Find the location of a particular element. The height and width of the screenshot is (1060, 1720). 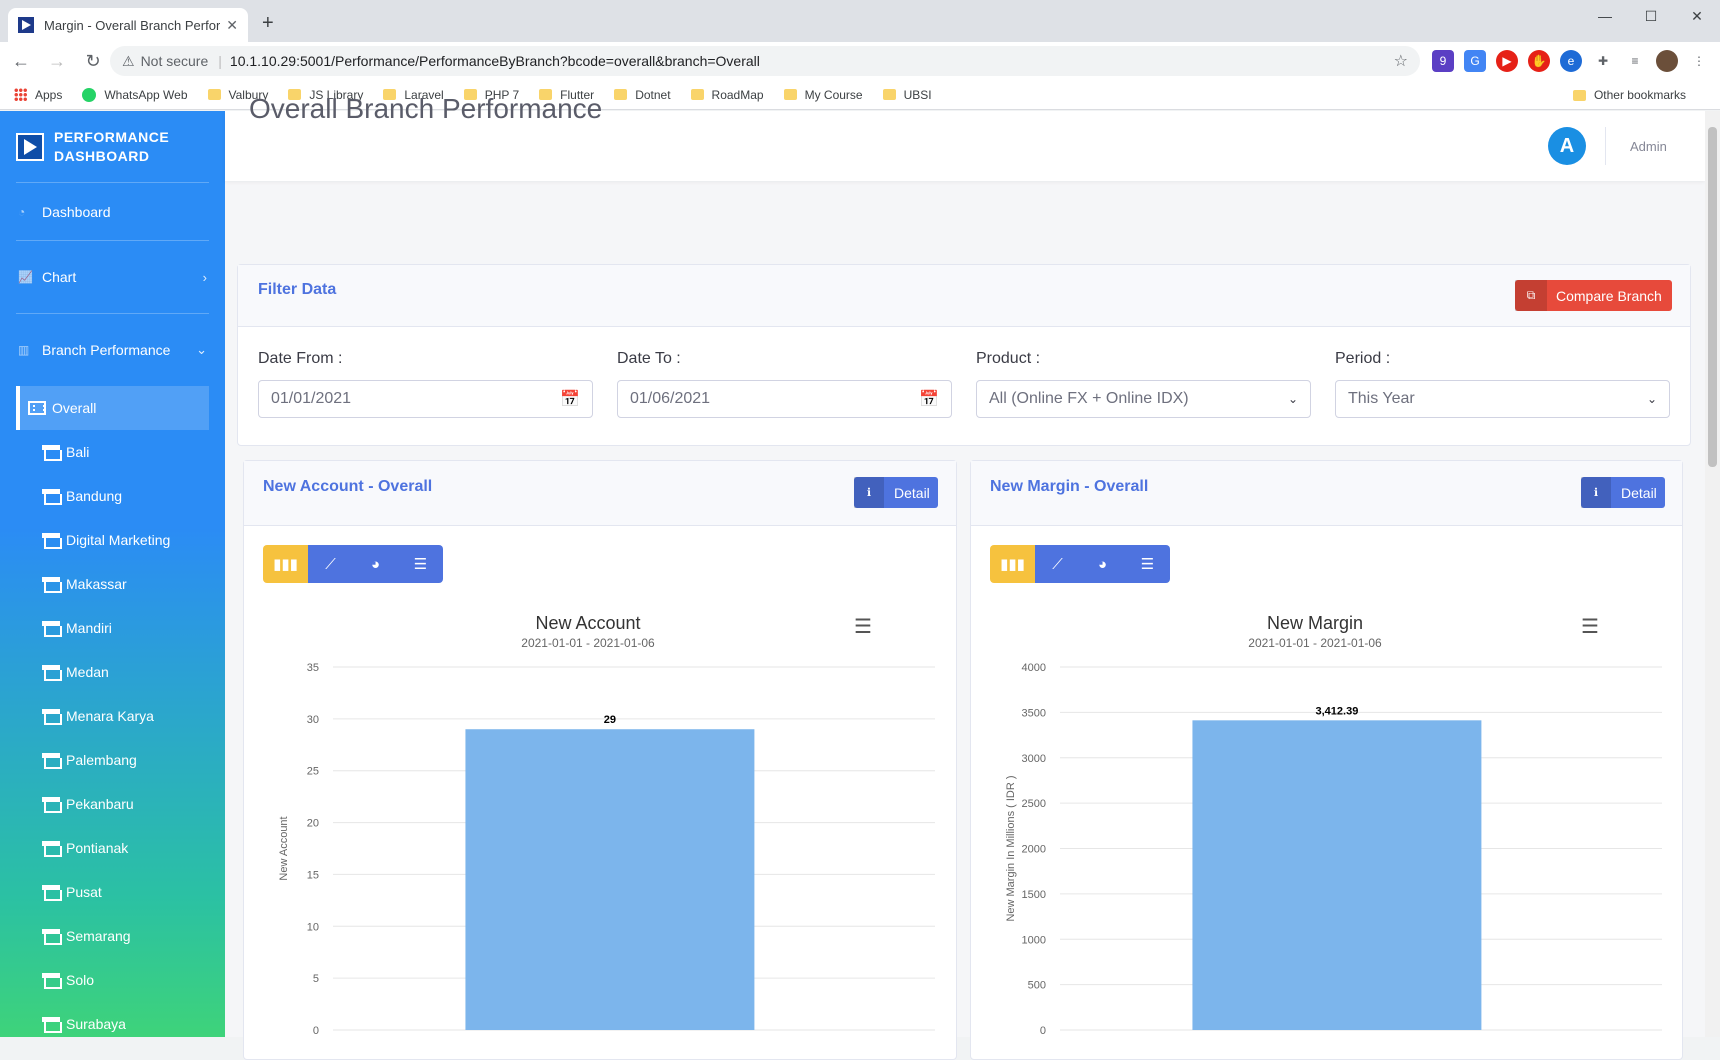

sidebar-sub-item-branch: Solo is located at coordinates (112, 980).